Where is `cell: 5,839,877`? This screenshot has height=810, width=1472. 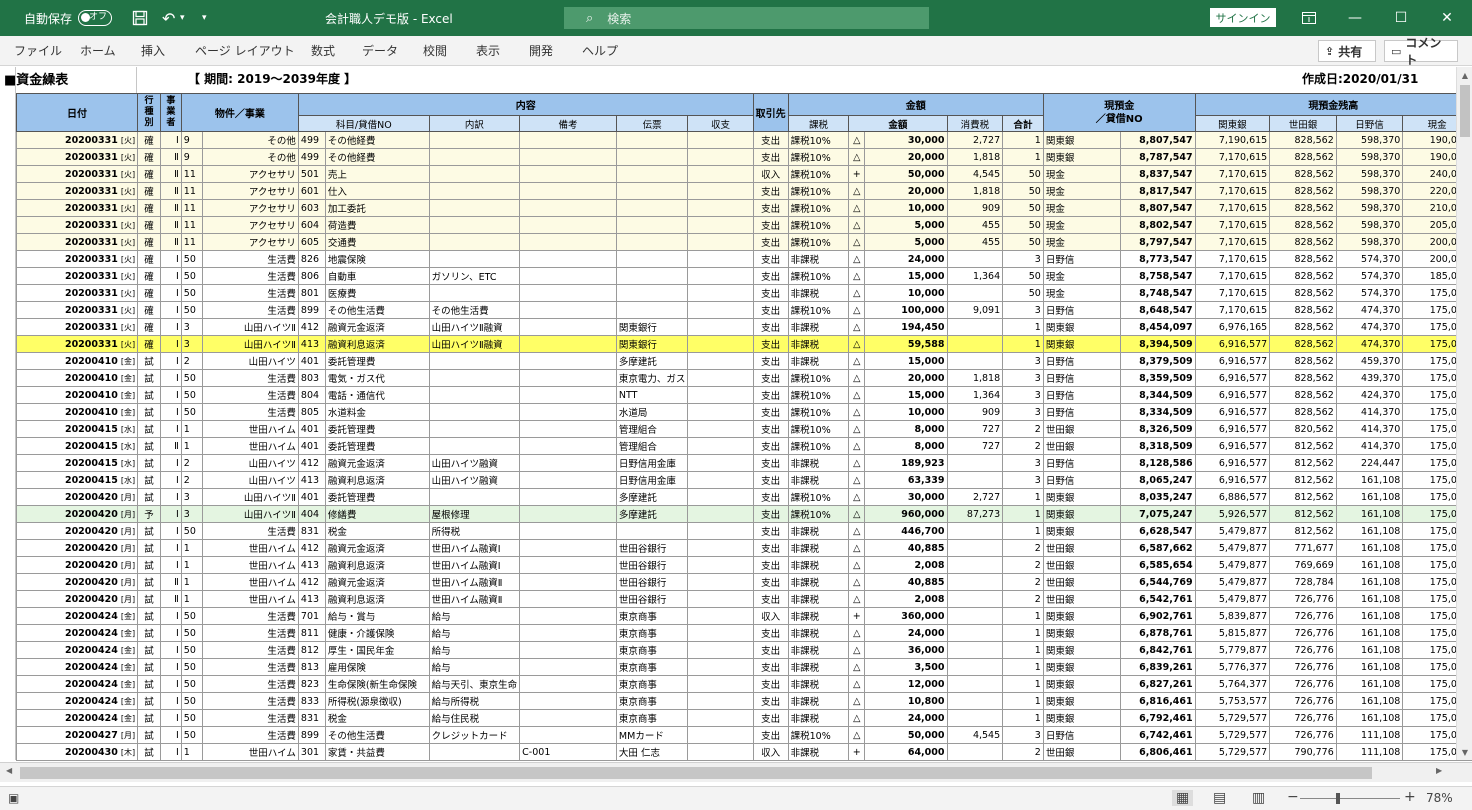 cell: 5,839,877 is located at coordinates (1232, 616).